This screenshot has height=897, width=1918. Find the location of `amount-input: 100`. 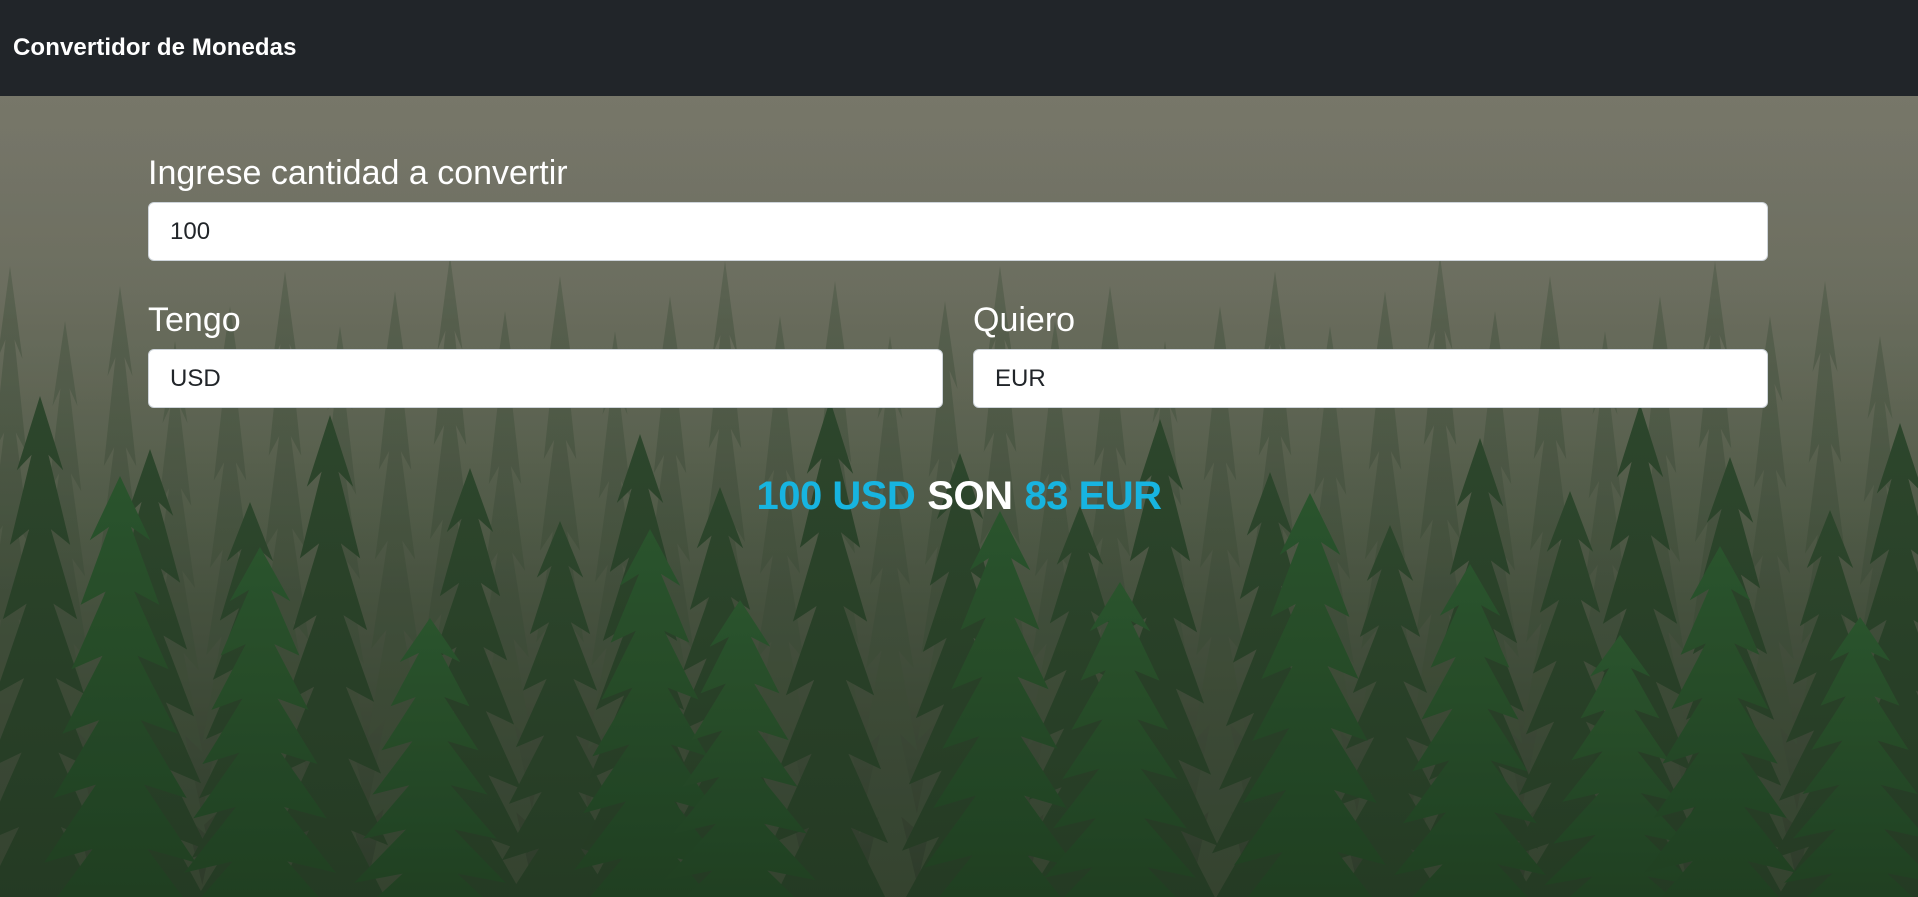

amount-input: 100 is located at coordinates (958, 231).